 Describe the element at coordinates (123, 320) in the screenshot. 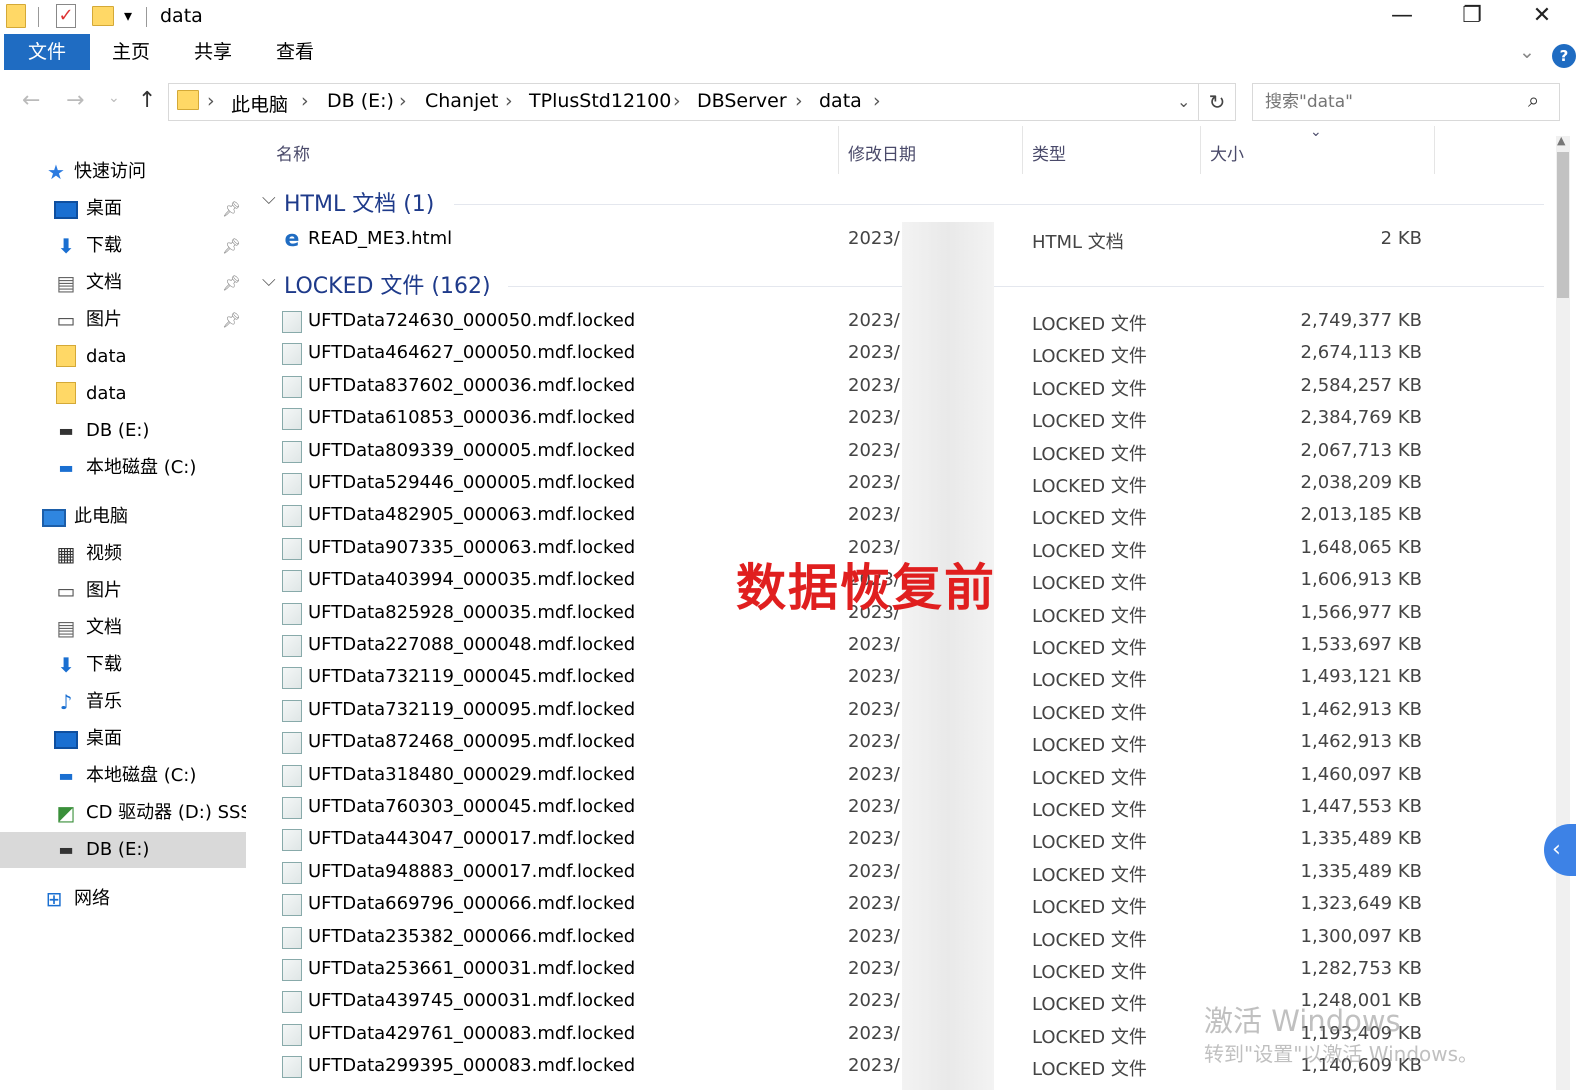

I see `sidebar-item-pictures: ▭ 图片 📌︎` at that location.